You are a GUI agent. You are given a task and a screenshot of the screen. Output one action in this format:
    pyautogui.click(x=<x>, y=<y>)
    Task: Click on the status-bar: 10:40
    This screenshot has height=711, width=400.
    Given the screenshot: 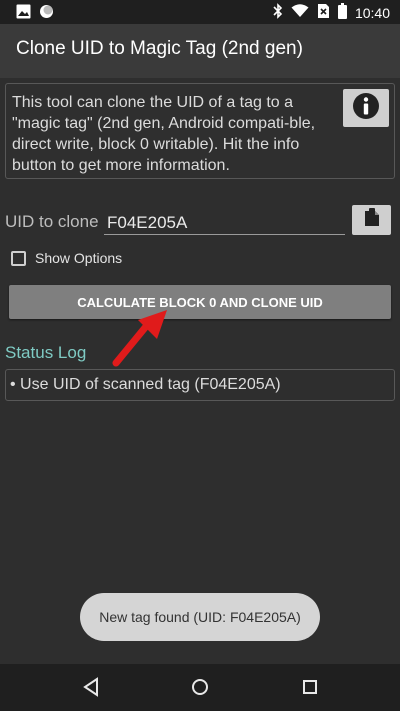 What is the action you would take?
    pyautogui.click(x=200, y=12)
    